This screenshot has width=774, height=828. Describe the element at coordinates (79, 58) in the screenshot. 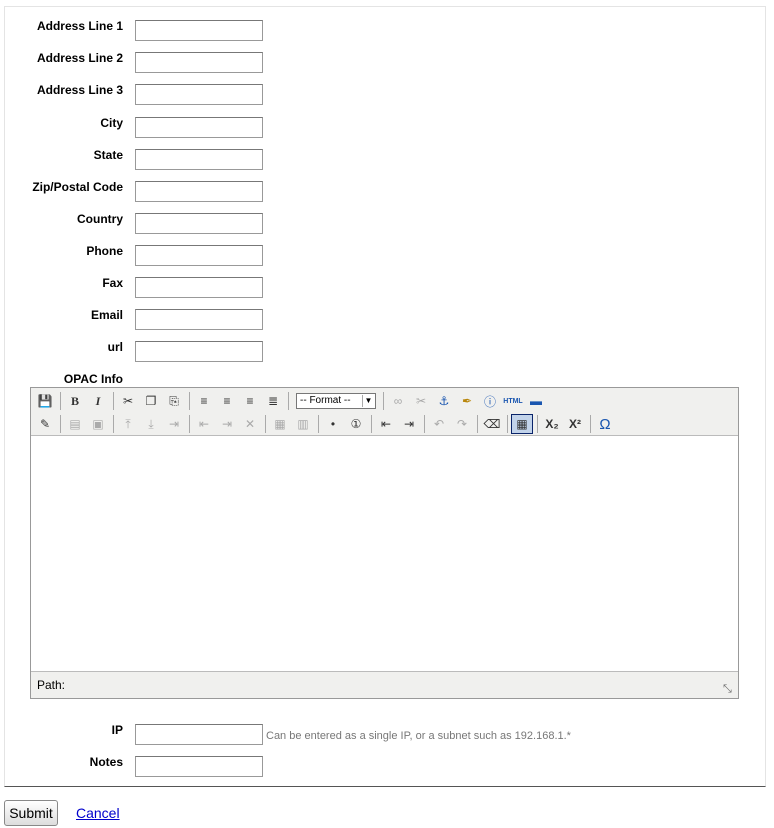

I see `field-label: Address Line 2` at that location.